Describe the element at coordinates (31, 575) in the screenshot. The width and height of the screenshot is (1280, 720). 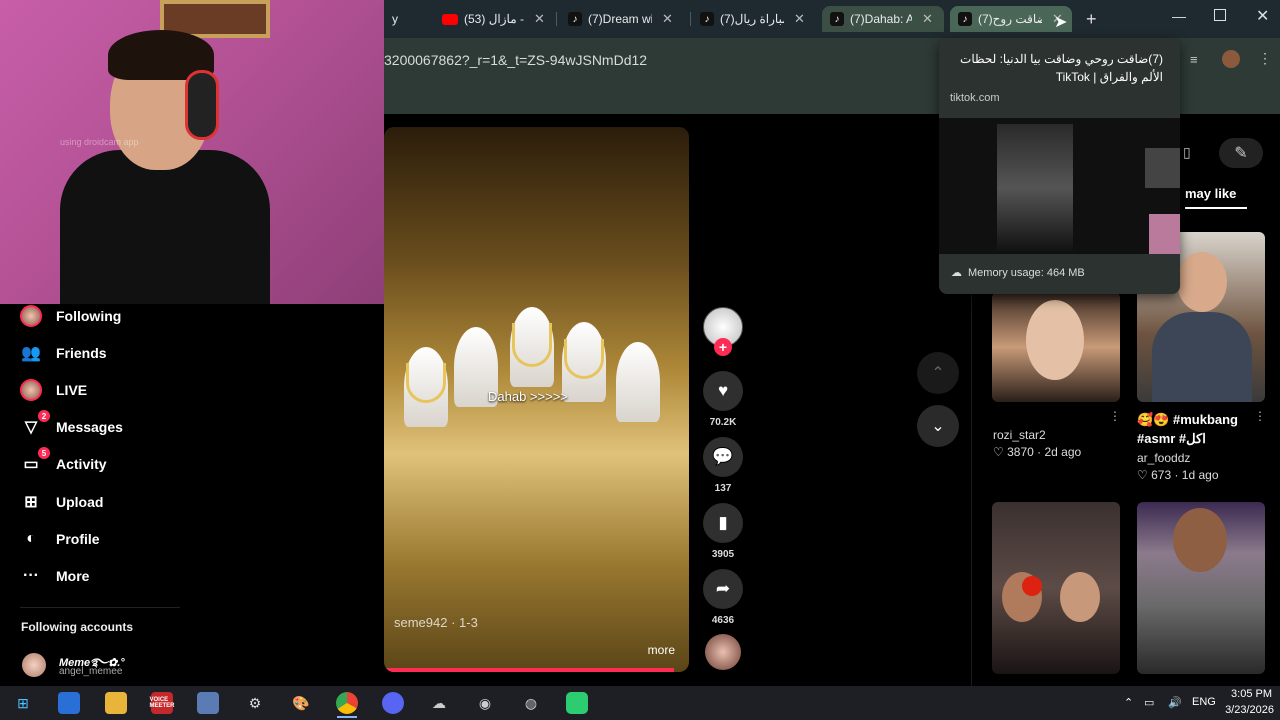
I see `more-icon: ···` at that location.